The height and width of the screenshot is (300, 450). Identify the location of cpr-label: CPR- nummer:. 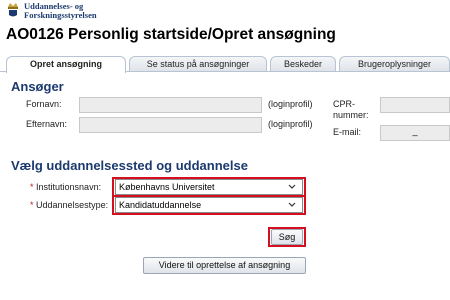
(351, 110).